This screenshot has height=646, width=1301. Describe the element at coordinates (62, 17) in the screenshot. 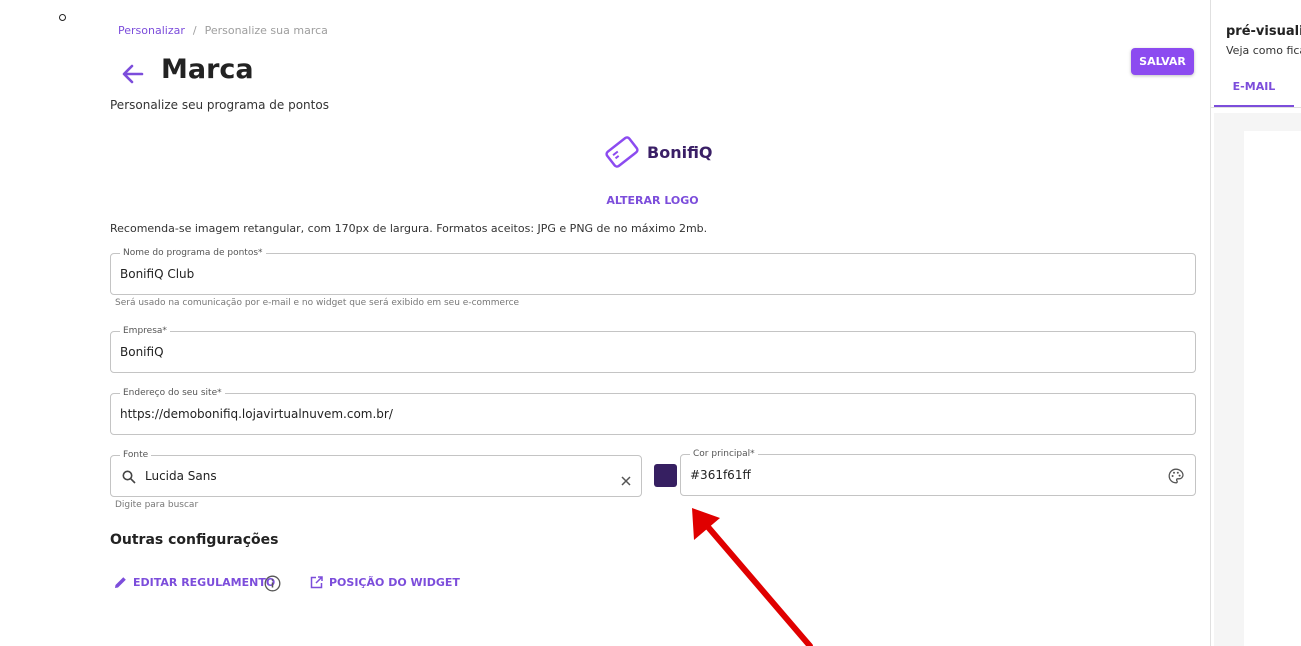

I see `cursor-dot` at that location.